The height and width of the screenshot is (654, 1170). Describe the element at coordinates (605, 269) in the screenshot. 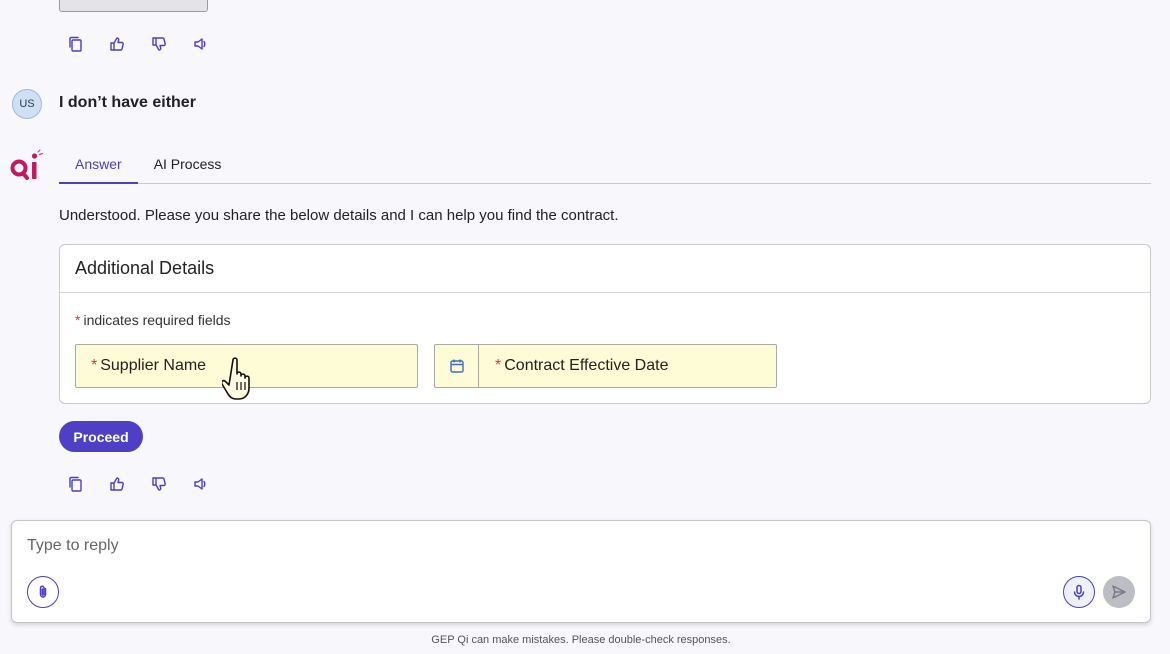

I see `card-title: Additional Details` at that location.